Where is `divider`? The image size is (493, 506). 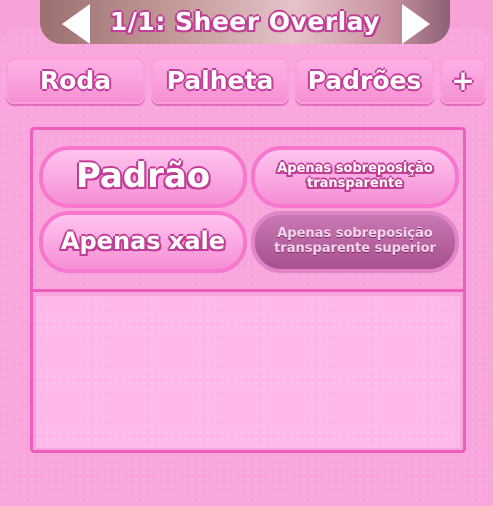 divider is located at coordinates (248, 290).